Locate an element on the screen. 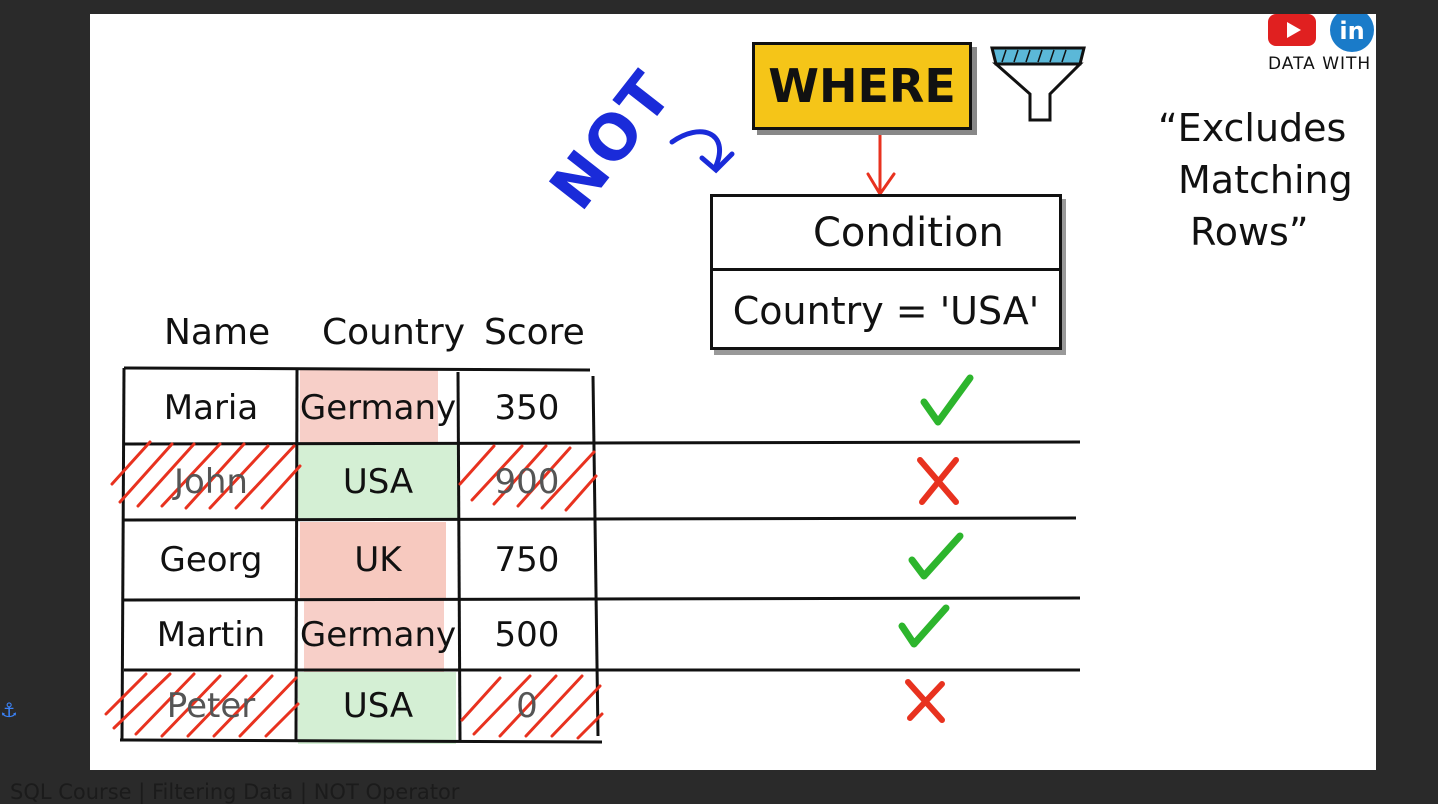 The width and height of the screenshot is (1438, 804). condition-expression: Country = 'USA' is located at coordinates (886, 310).